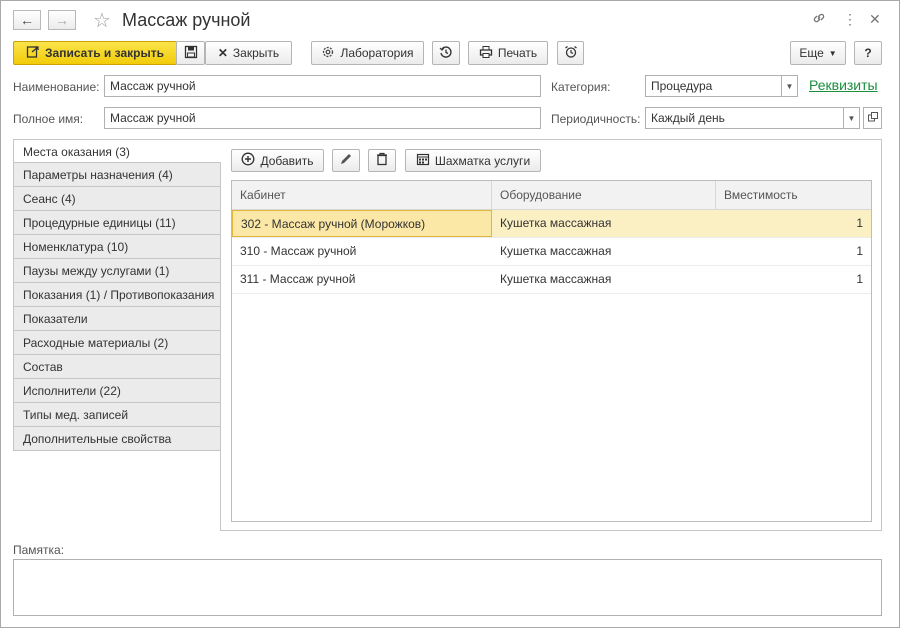 Image resolution: width=900 pixels, height=628 pixels. What do you see at coordinates (117, 367) in the screenshot?
I see `tab-composition: Состав` at bounding box center [117, 367].